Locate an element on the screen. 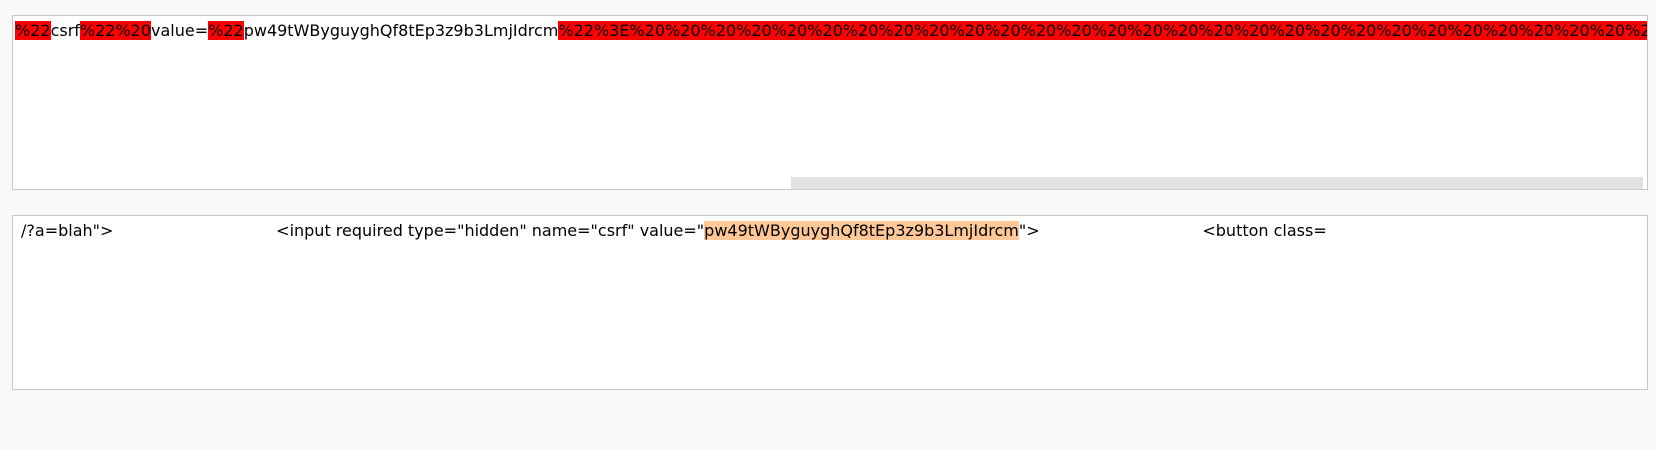  highlighted-segment: %22%20 is located at coordinates (115, 30).